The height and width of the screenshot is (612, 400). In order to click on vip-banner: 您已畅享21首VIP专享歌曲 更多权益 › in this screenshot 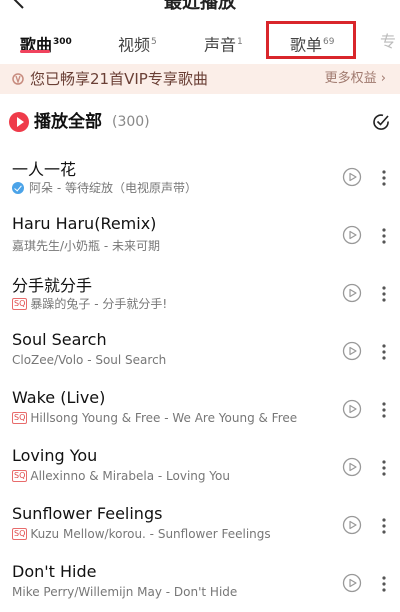, I will do `click(200, 79)`.